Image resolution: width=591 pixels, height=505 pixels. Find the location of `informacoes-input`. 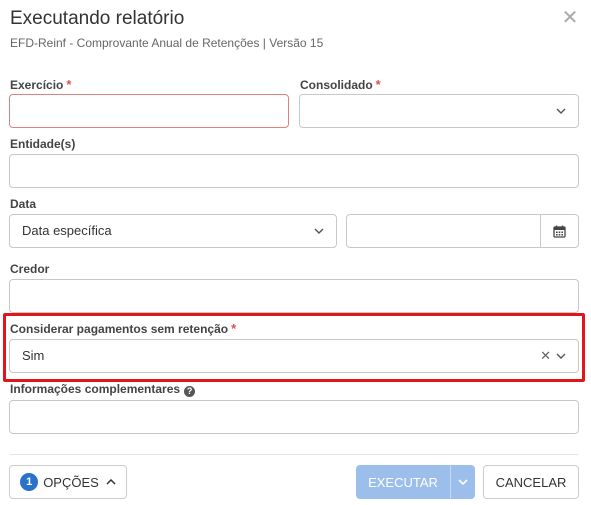

informacoes-input is located at coordinates (294, 417).